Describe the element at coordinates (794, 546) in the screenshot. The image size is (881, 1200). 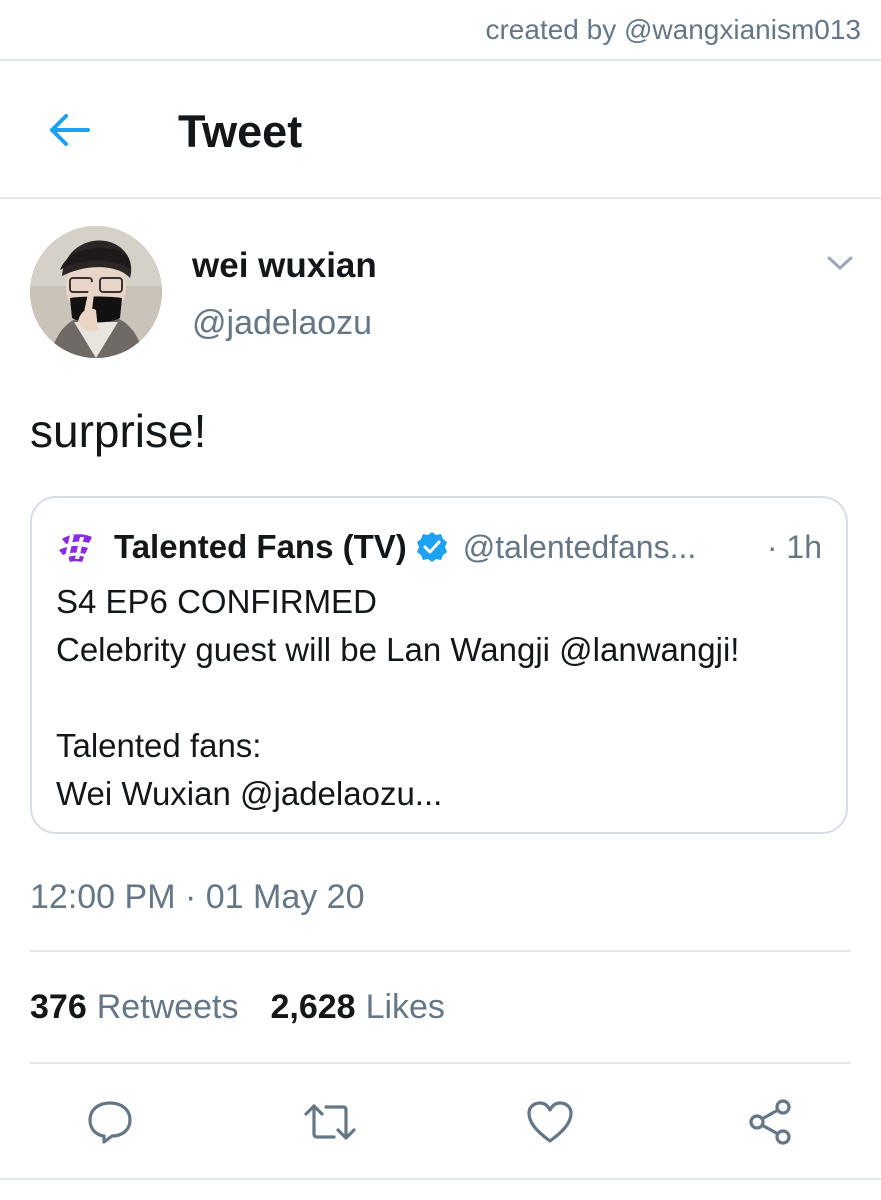
I see `quoted-tweet-time: · 1h` at that location.